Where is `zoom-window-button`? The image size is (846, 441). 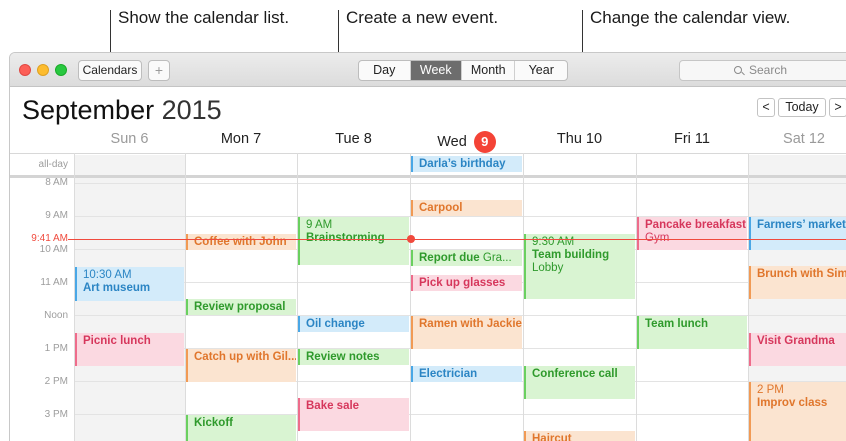 zoom-window-button is located at coordinates (61, 70).